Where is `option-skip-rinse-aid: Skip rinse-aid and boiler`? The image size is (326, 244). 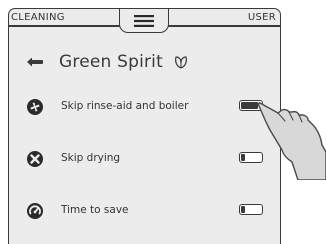
option-skip-rinse-aid: Skip rinse-aid and boiler is located at coordinates (147, 107).